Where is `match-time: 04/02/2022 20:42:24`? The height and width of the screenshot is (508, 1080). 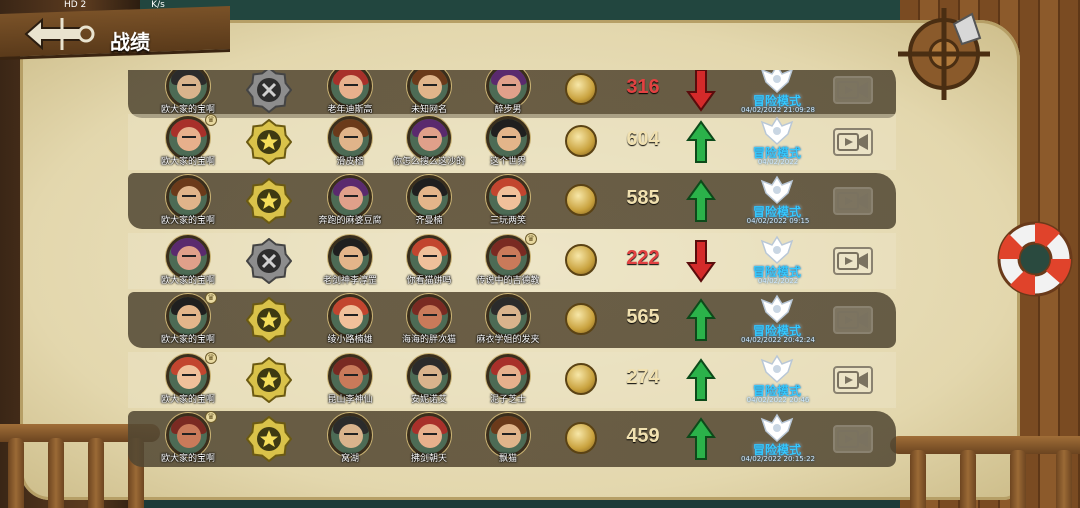
match-time: 04/02/2022 20:42:24 is located at coordinates (777, 340).